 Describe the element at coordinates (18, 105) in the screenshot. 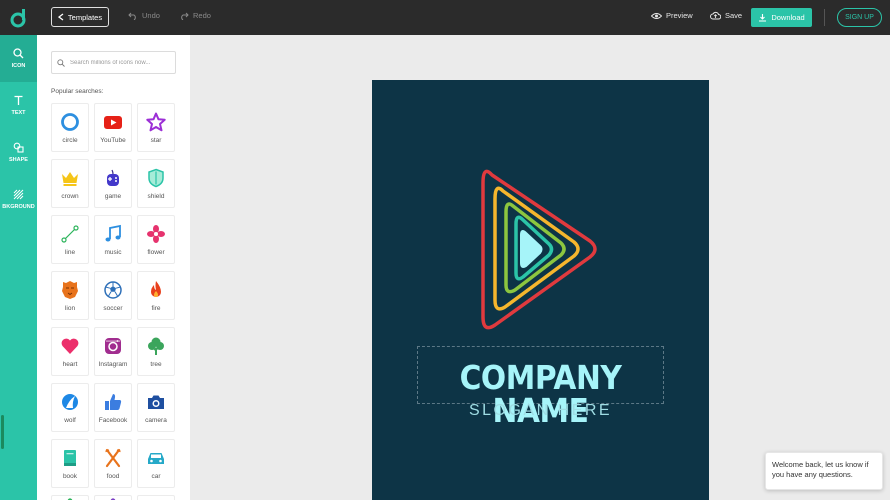

I see `rail-item-text: TEXT` at that location.